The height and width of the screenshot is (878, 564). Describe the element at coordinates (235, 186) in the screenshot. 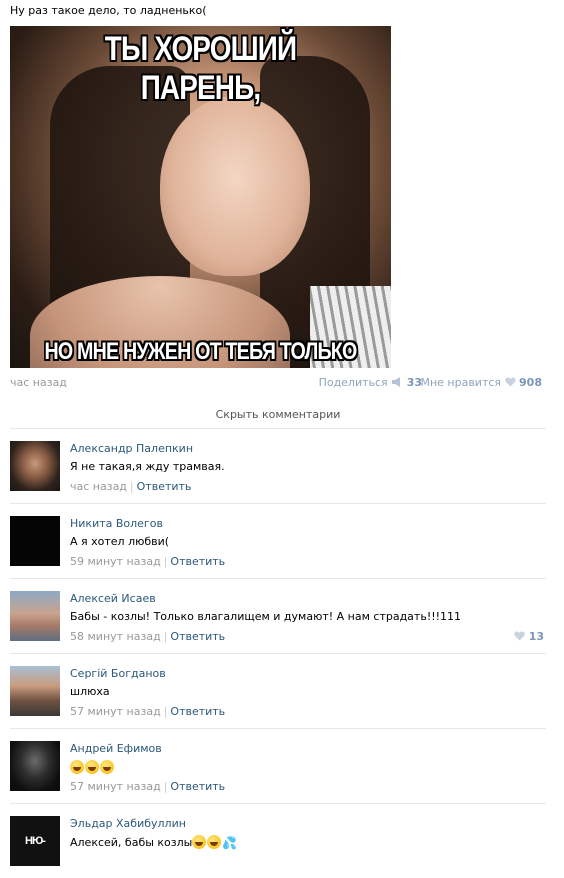

I see `image-face` at that location.